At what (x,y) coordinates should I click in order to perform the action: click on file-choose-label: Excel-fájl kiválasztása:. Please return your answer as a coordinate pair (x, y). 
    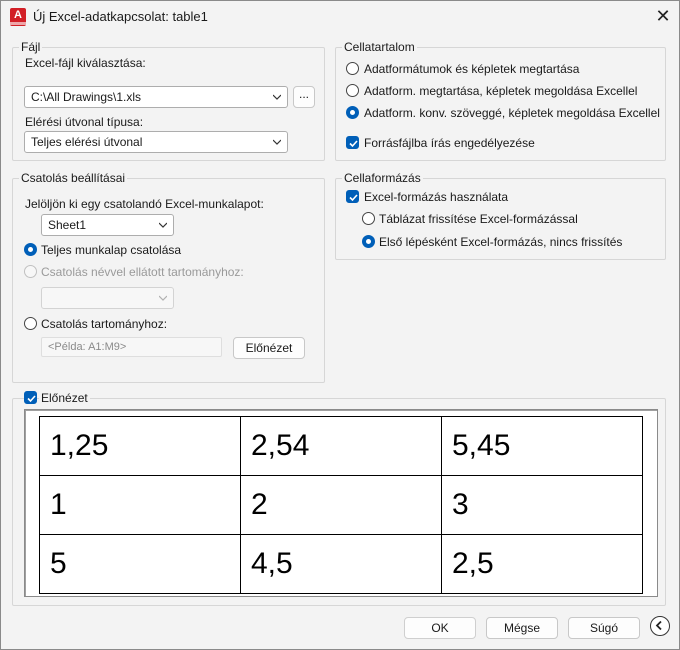
    Looking at the image, I should click on (85, 63).